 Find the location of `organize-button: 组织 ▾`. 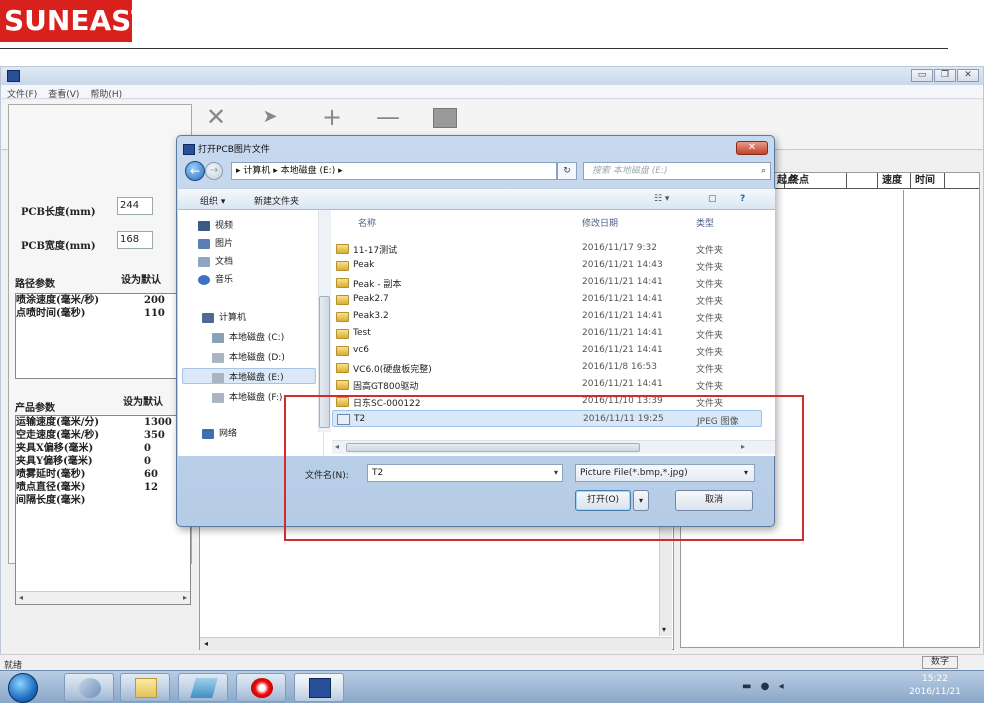

organize-button: 组织 ▾ is located at coordinates (212, 200).